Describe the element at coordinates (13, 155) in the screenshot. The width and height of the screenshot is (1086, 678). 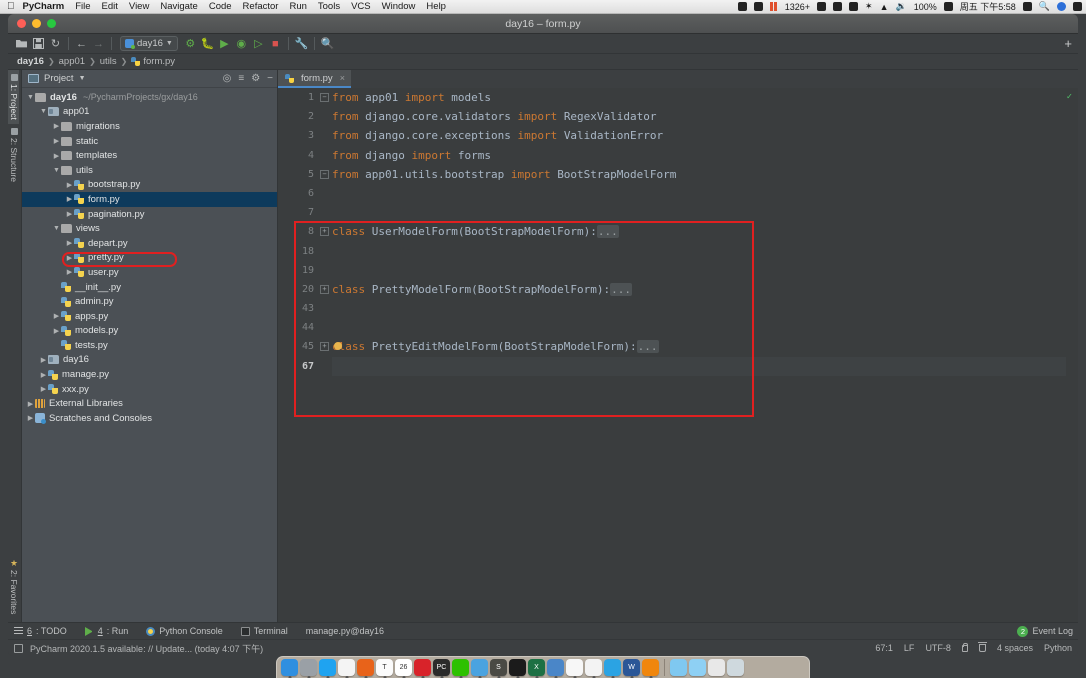
I see `sidebar-item-structure: 2: Structure` at that location.